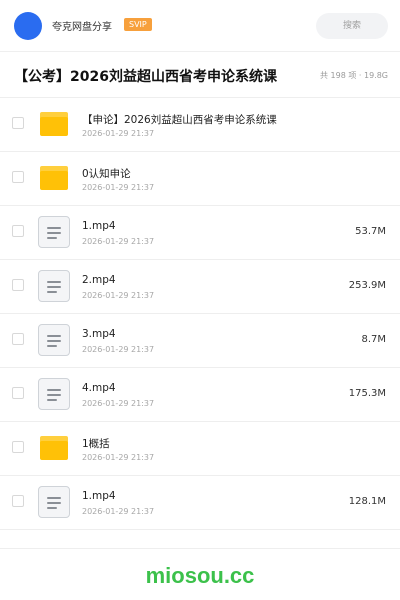  Describe the element at coordinates (200, 26) in the screenshot. I see `top-bar: 夸克网盘分享 SVIP 搜索` at that location.